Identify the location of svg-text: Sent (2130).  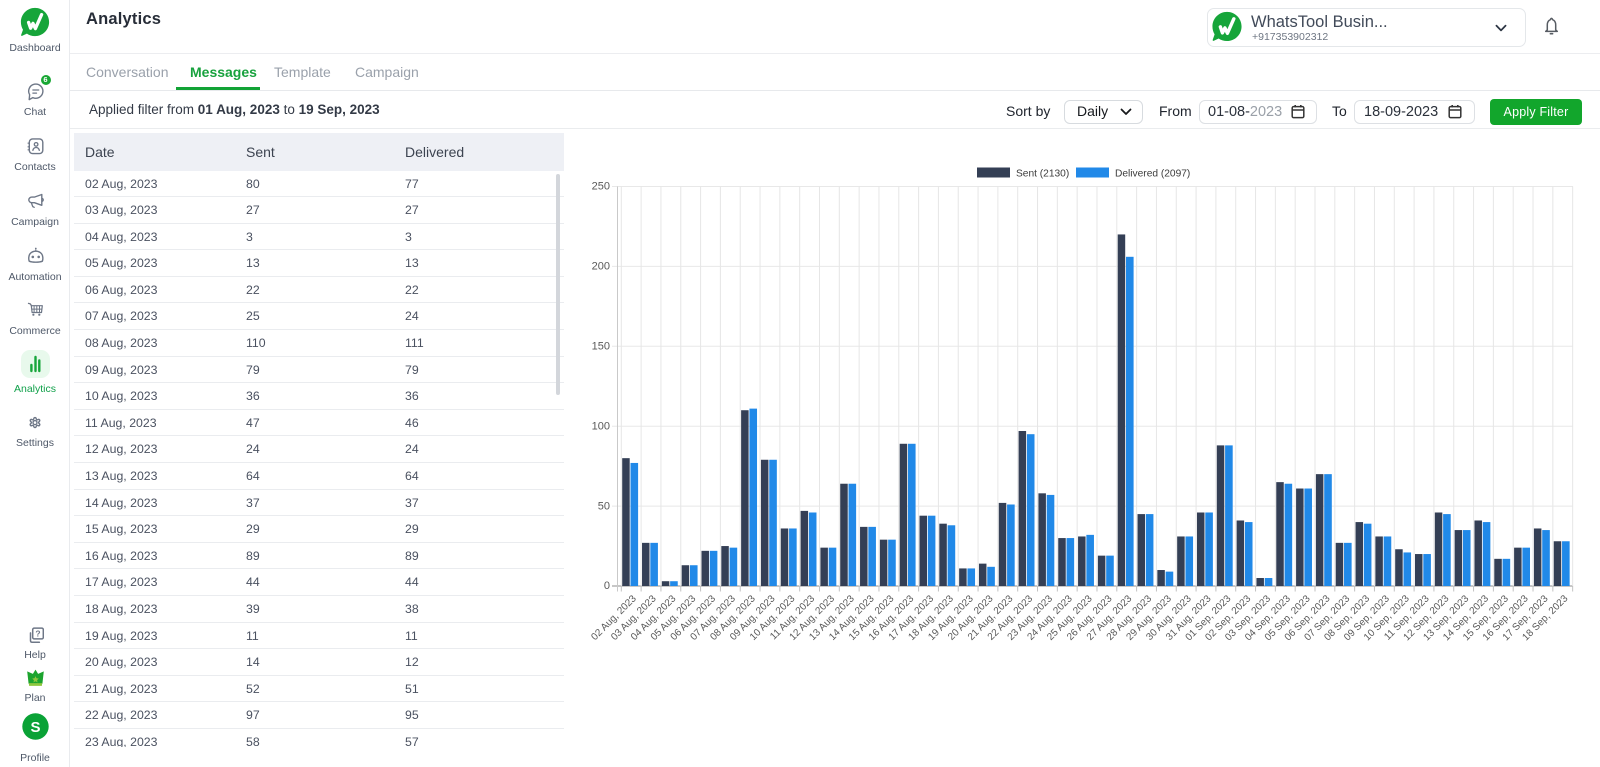
(1042, 174).